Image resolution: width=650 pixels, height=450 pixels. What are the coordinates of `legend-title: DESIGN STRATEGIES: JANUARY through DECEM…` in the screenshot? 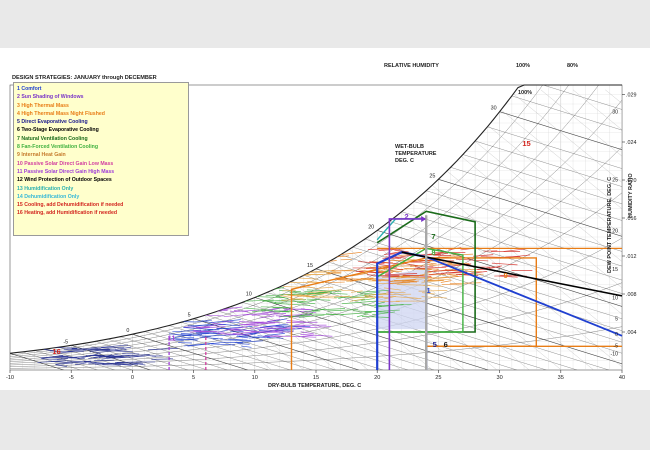 It's located at (84, 78).